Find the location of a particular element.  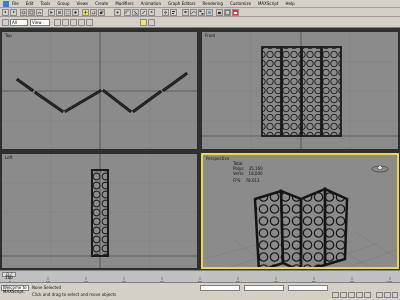

spinner-snap-button is located at coordinates (151, 12).